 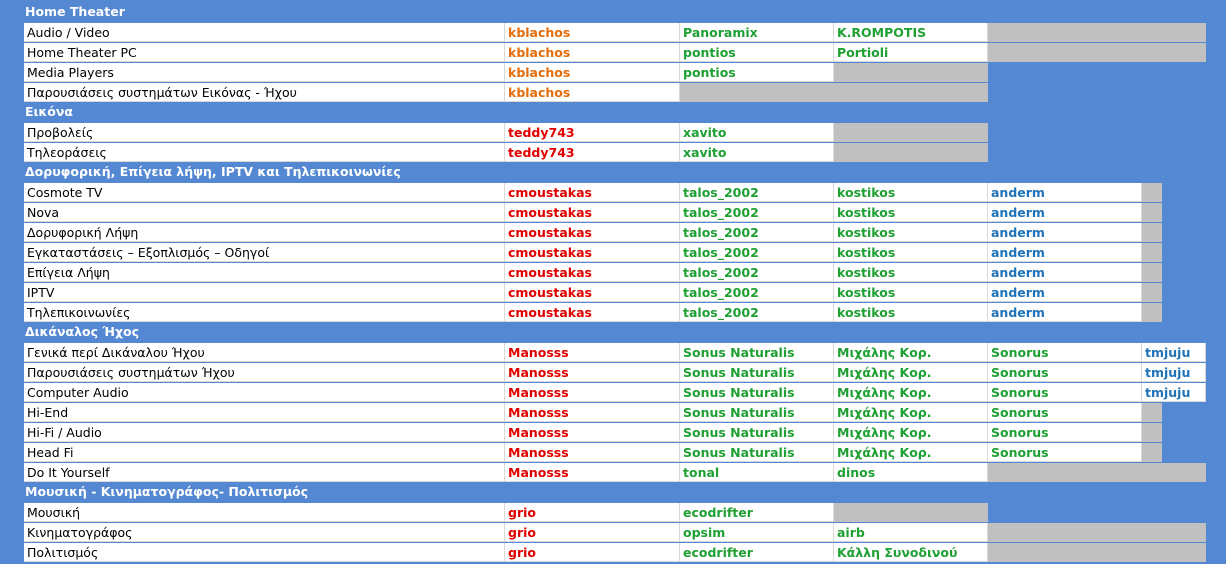 I want to click on forum-name-cell: Παρουσιάσεις συστημάτων Εικόνας - Ήχου, so click(x=264, y=92).